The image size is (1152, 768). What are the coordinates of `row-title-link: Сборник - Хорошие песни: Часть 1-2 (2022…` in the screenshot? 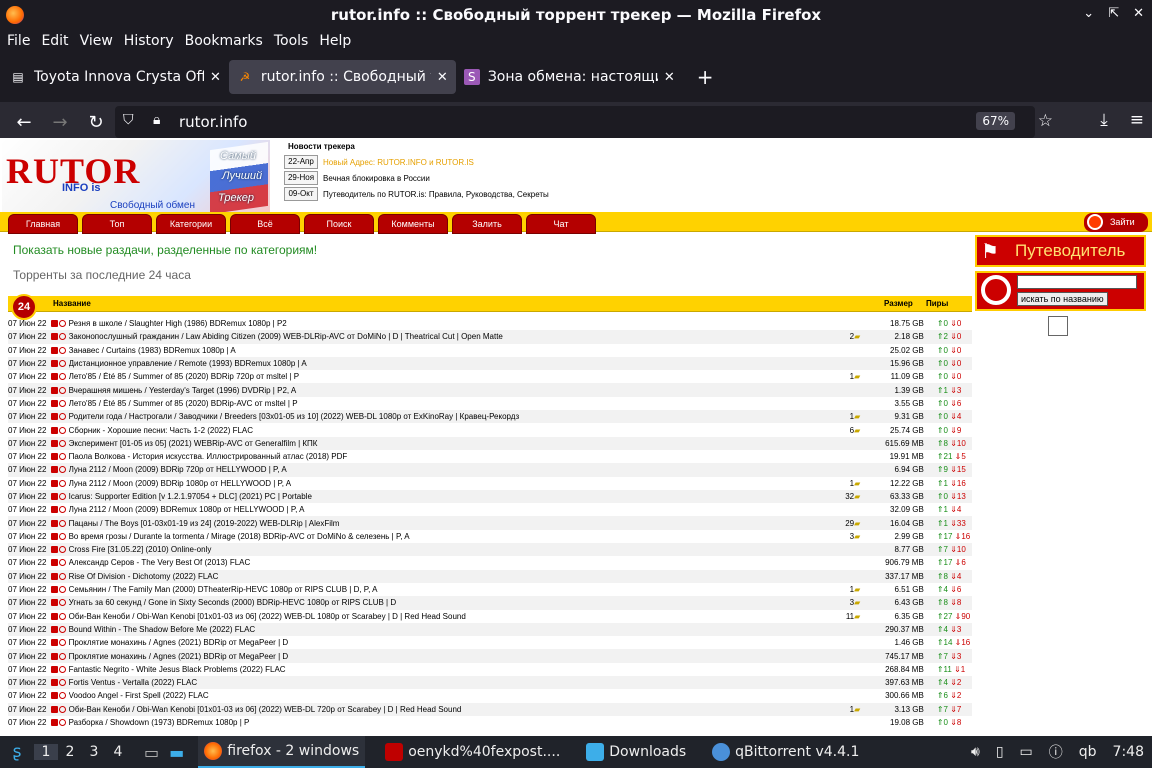 It's located at (450, 430).